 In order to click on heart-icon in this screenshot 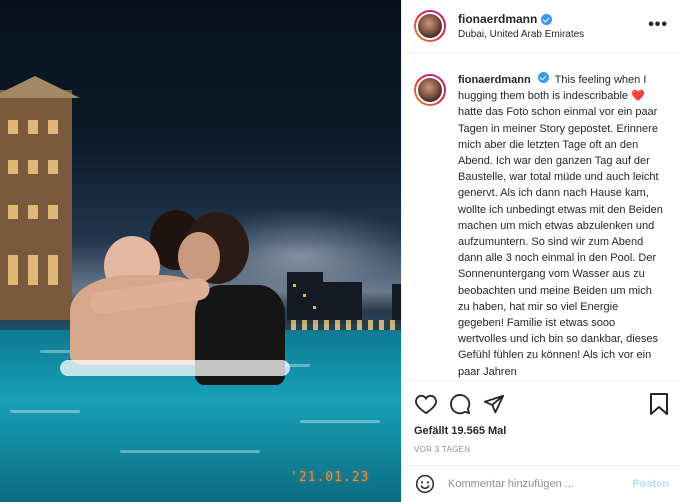, I will do `click(426, 404)`.